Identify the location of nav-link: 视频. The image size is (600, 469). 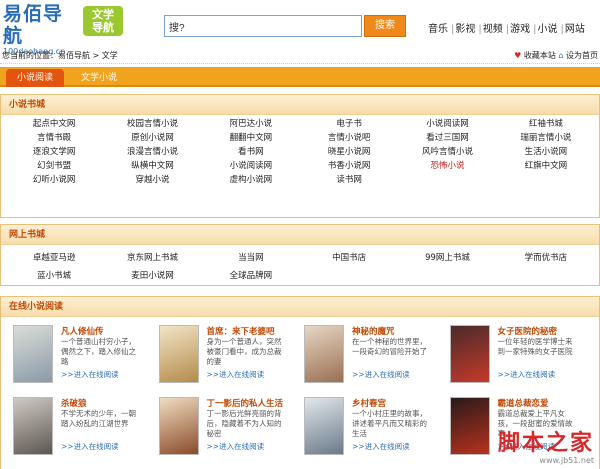
(493, 29).